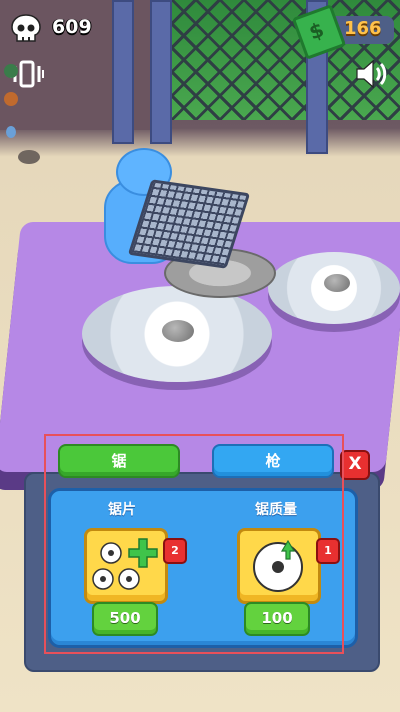  What do you see at coordinates (72, 27) in the screenshot?
I see `kill-counter: 609` at bounding box center [72, 27].